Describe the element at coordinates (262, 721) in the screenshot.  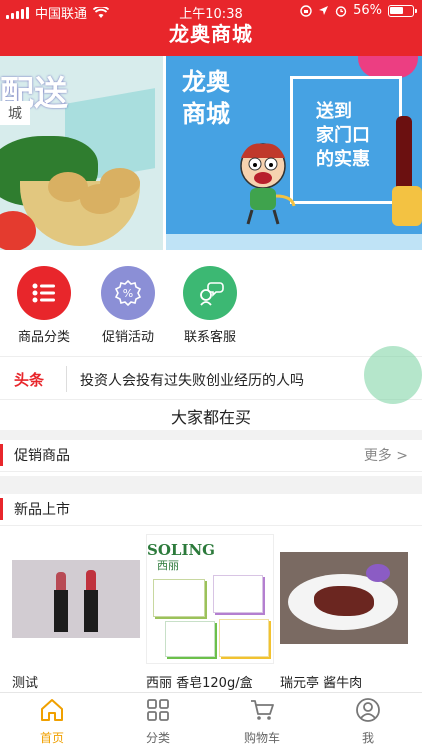
I see `tab-cart: 购物车` at that location.